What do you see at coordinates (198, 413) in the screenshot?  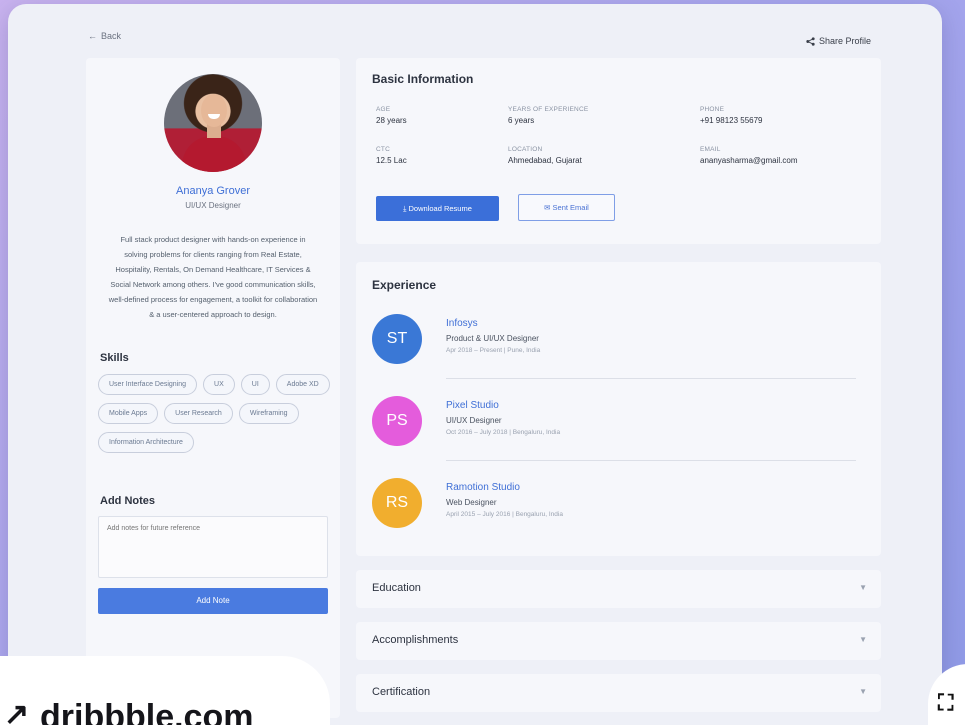 I see `skill-chip: User Research` at bounding box center [198, 413].